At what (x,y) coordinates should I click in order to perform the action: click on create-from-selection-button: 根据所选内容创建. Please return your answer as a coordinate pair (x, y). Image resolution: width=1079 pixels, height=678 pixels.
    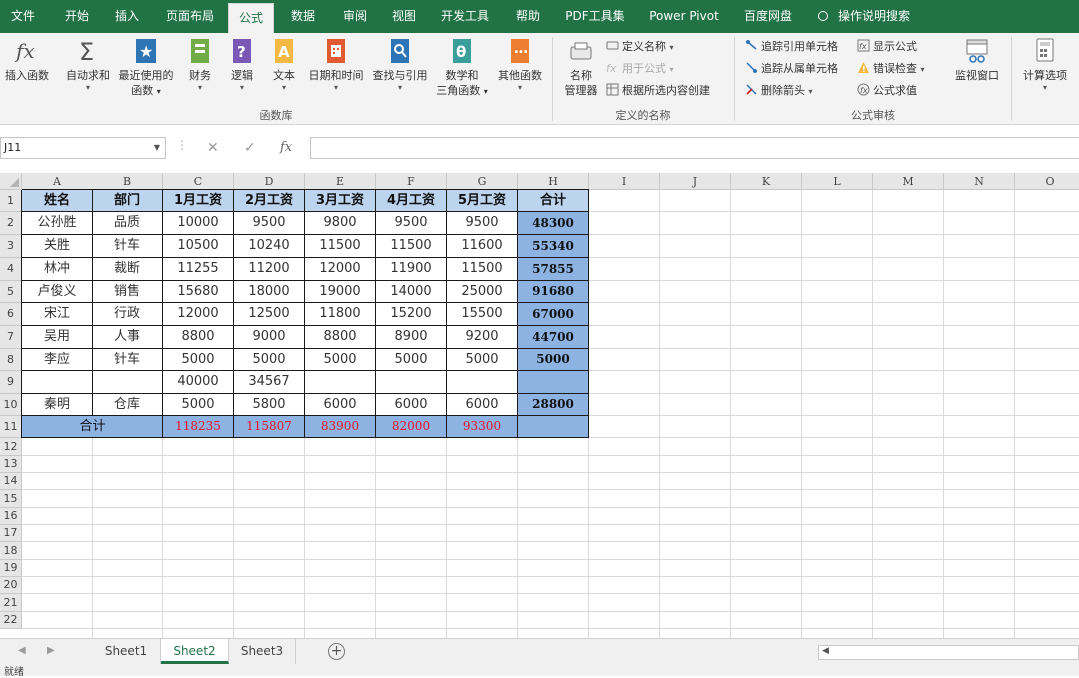
    Looking at the image, I should click on (658, 91).